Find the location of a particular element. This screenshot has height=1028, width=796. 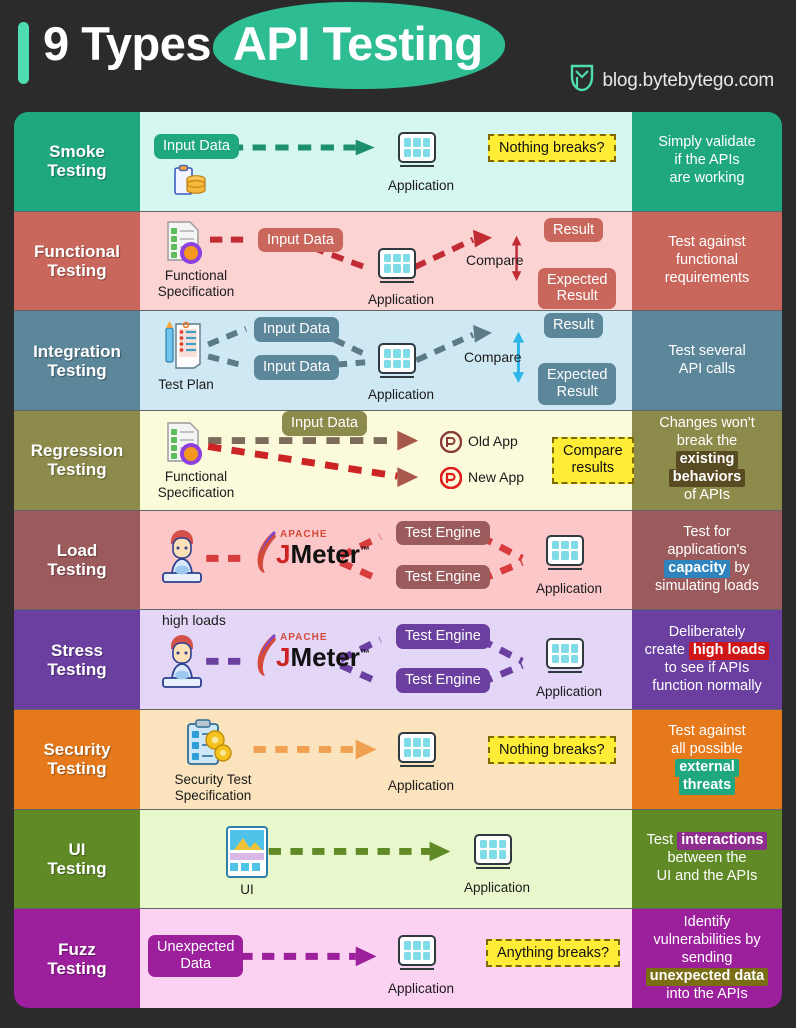

type-cell-integration: Integration Testing is located at coordinates (77, 361).